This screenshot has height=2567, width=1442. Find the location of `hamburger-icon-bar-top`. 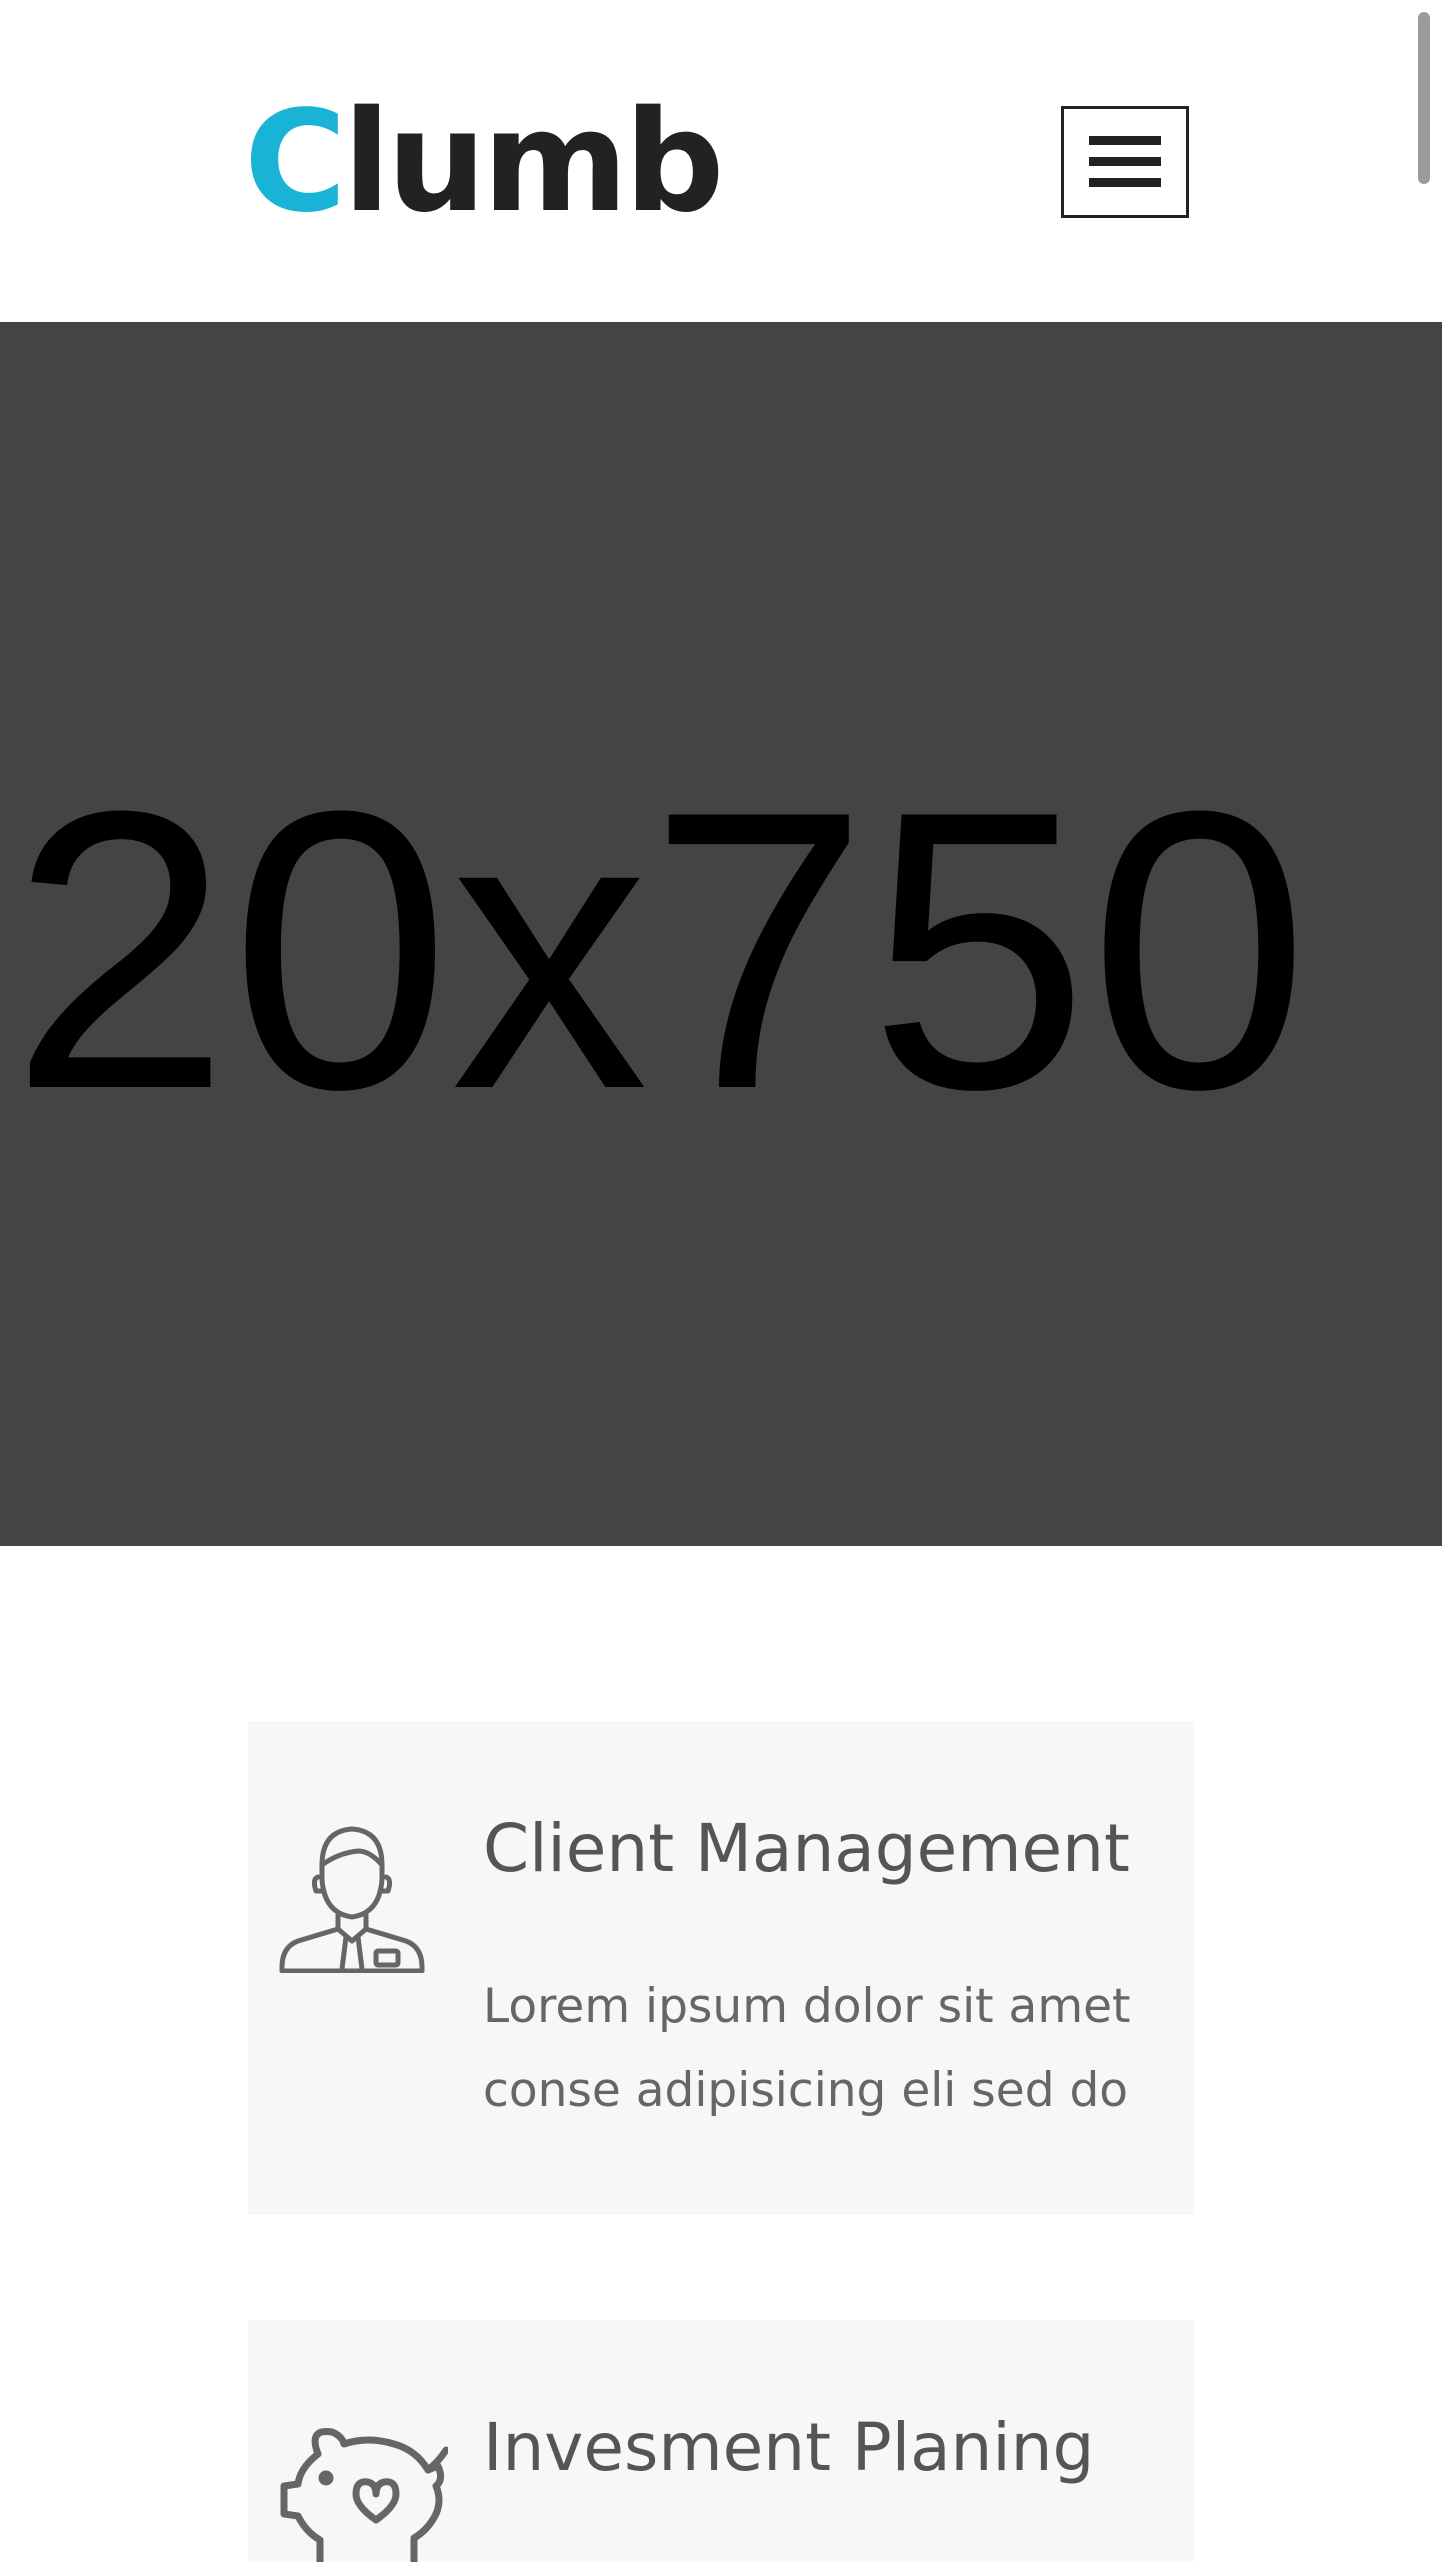

hamburger-icon-bar-top is located at coordinates (1125, 140).